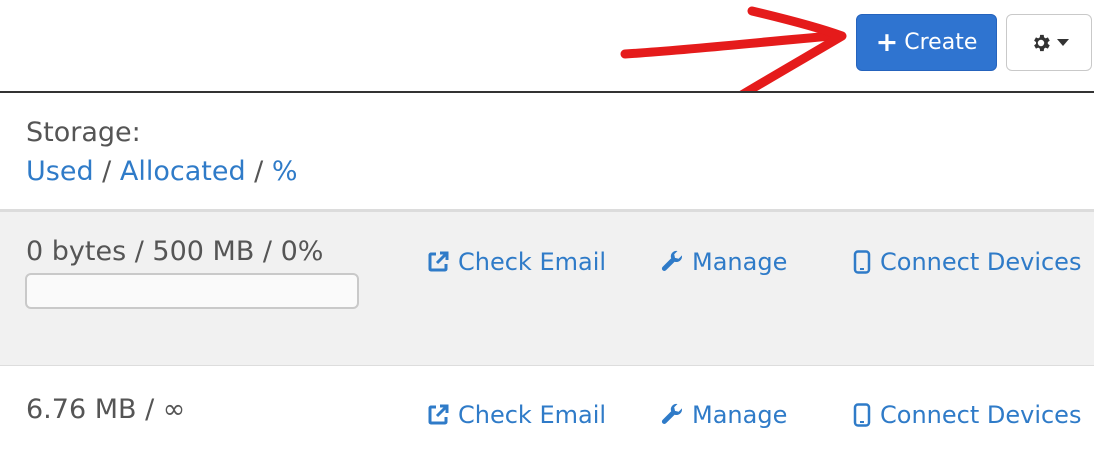  I want to click on storage-usage: 6.76 MB / ∞, so click(106, 409).